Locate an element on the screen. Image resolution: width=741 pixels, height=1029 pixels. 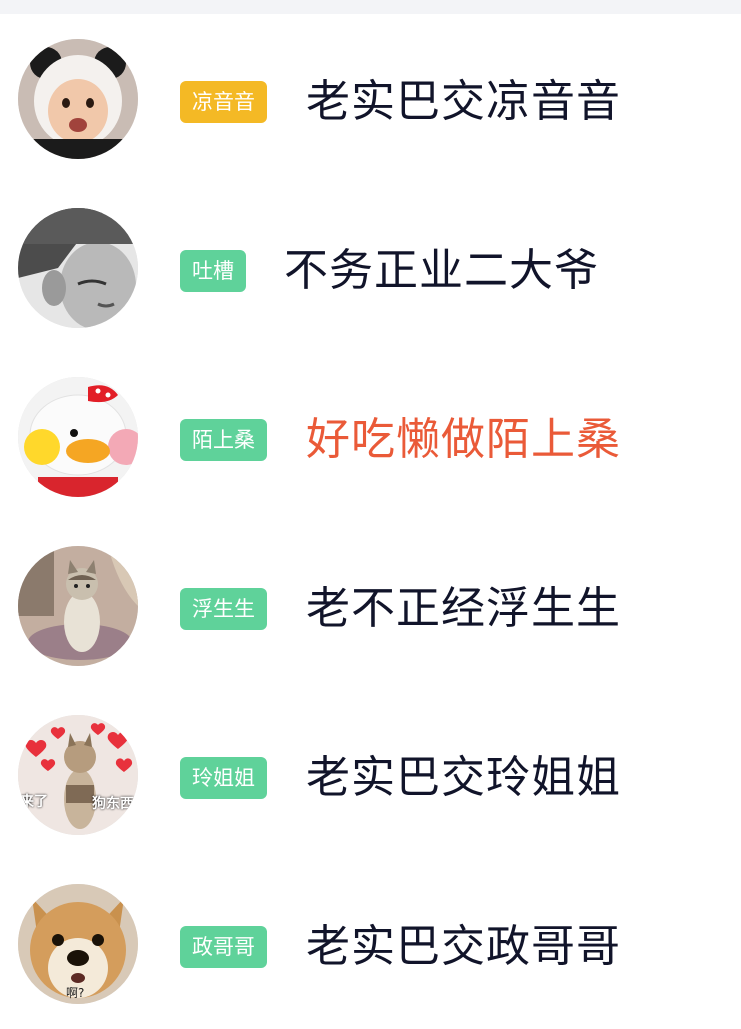
tag-badge: 吐槽 is located at coordinates (213, 271).